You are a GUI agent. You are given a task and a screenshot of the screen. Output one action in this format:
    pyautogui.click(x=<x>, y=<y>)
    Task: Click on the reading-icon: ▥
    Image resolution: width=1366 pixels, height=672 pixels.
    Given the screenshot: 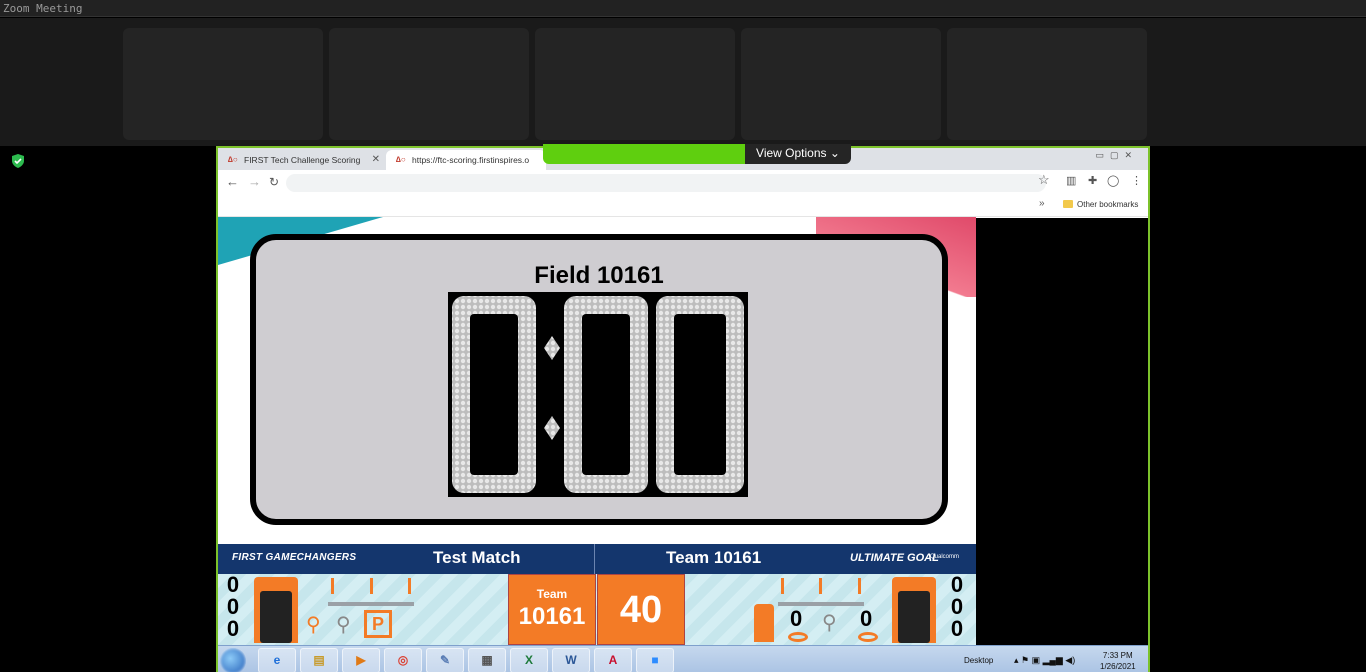 What is the action you would take?
    pyautogui.click(x=1071, y=180)
    